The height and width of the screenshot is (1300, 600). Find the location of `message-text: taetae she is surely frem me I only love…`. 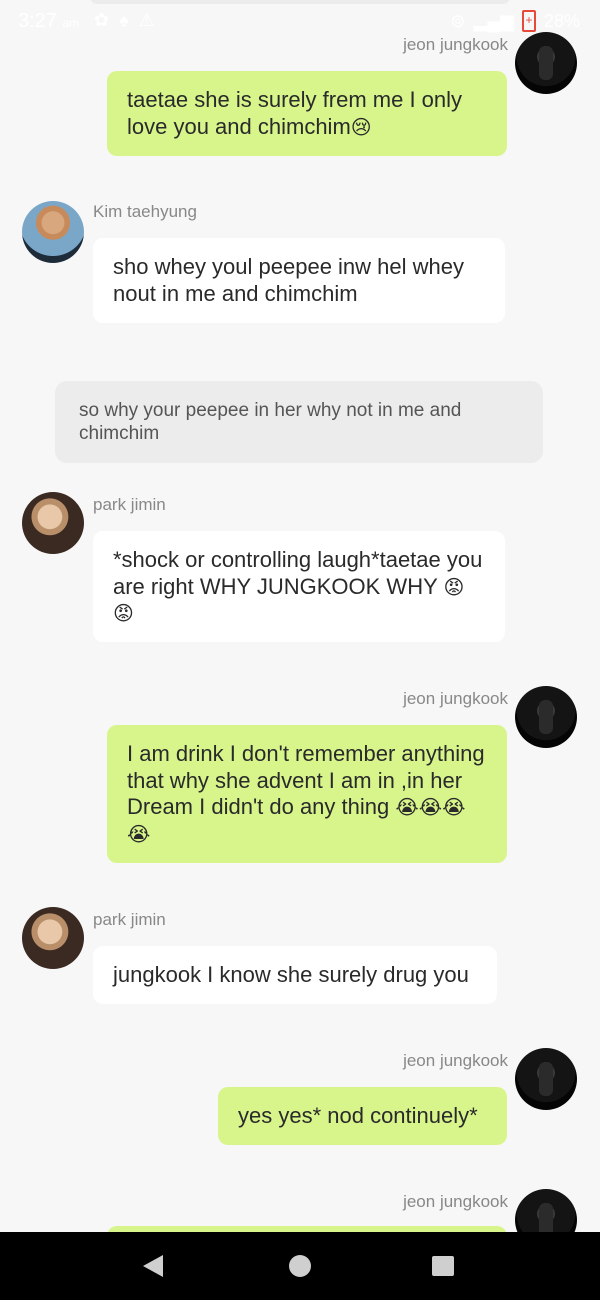

message-text: taetae she is surely frem me I only love… is located at coordinates (295, 113).